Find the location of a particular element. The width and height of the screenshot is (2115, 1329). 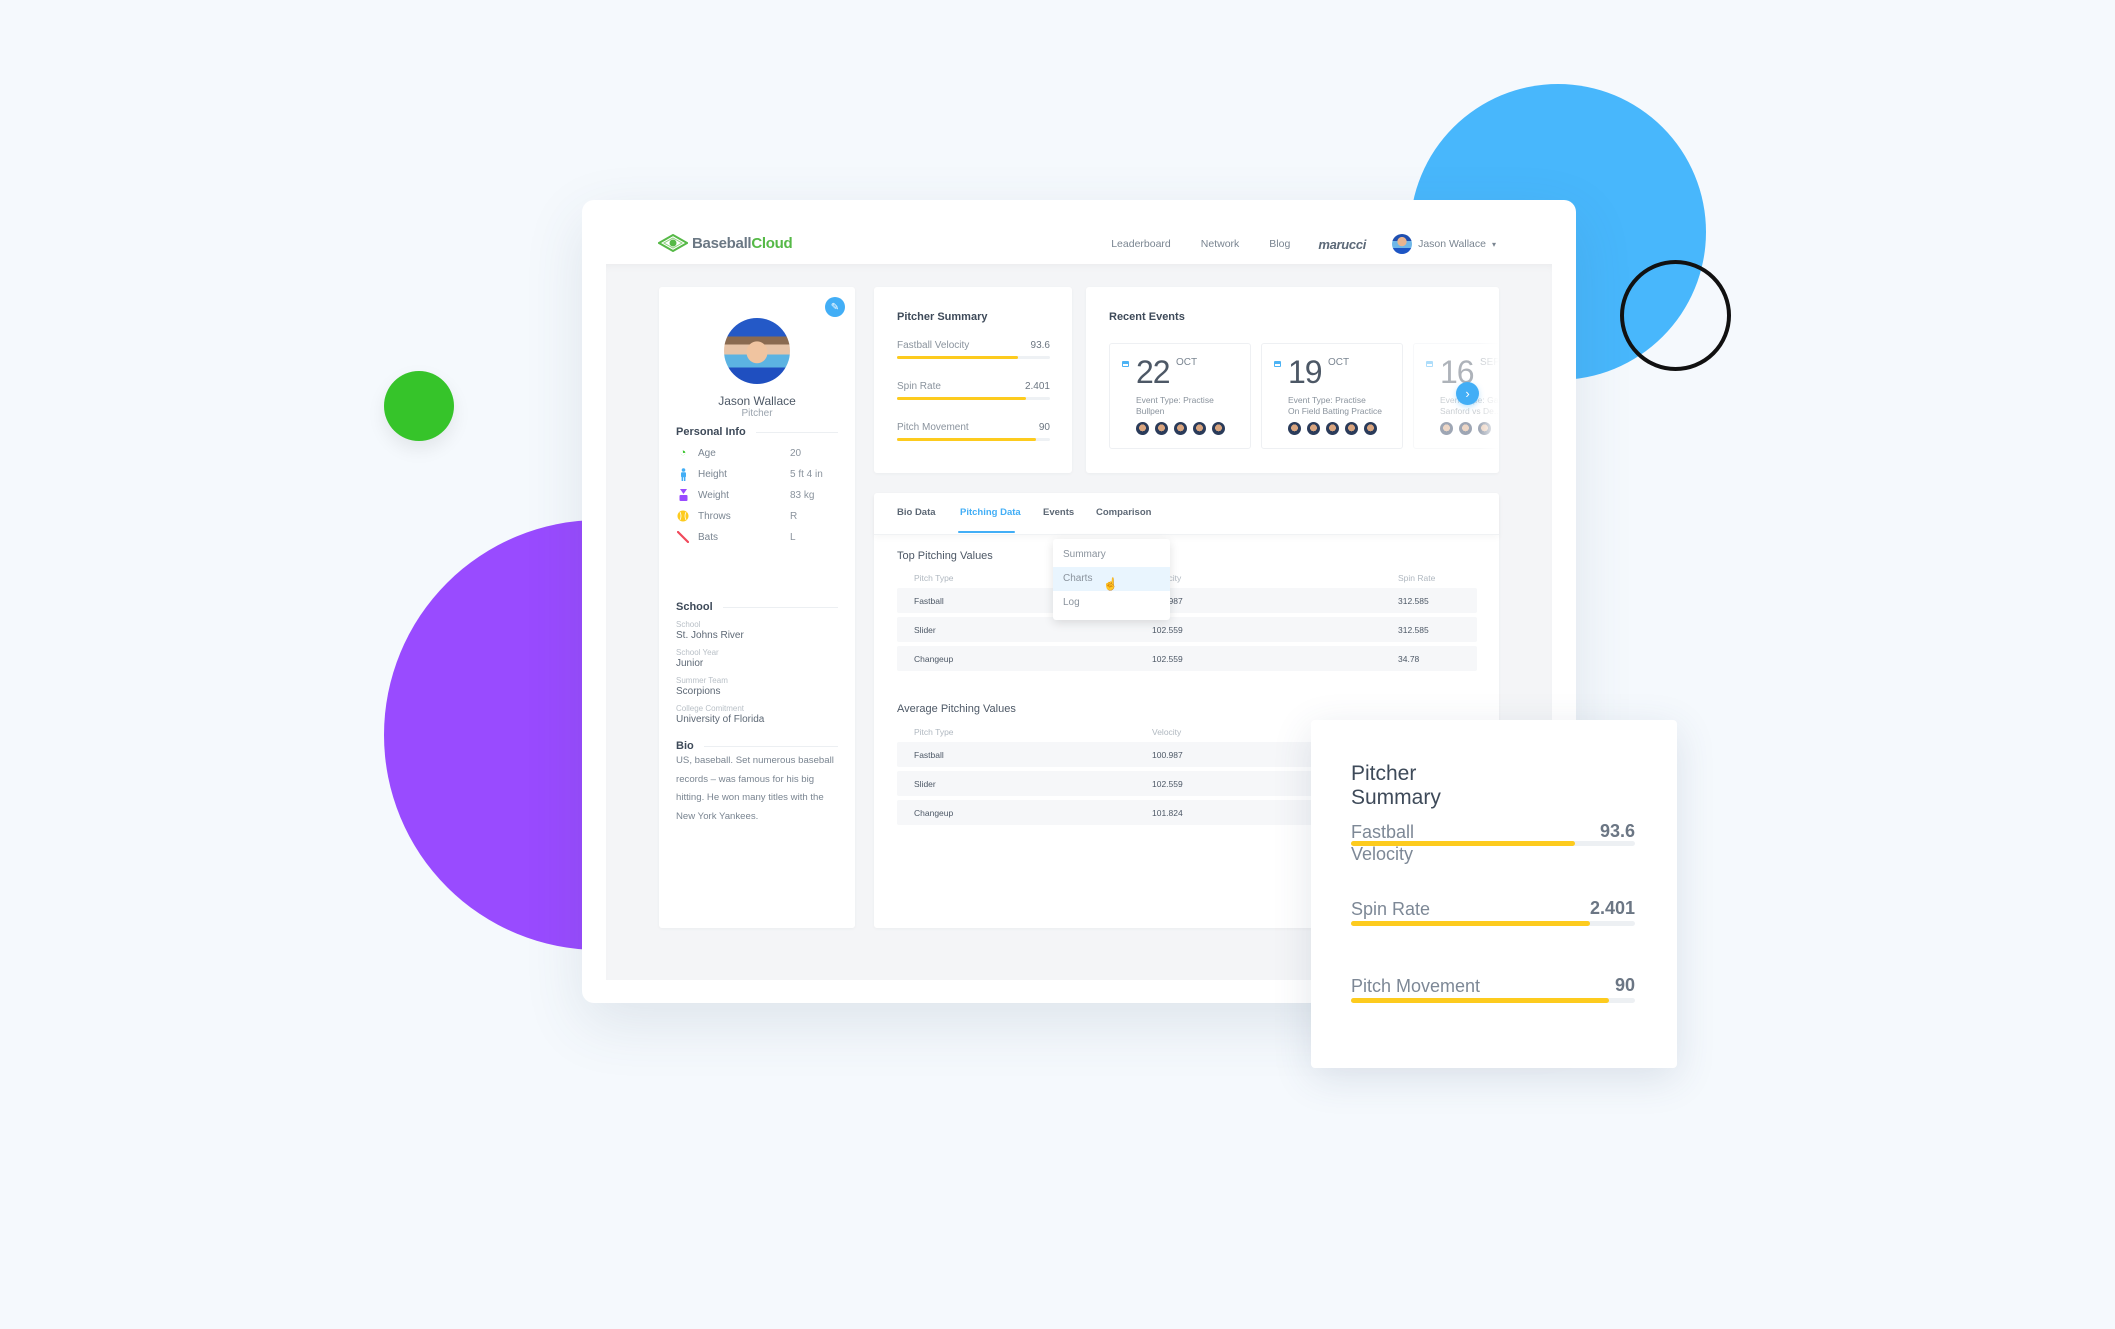

info-row-age: ◔ Age 20 is located at coordinates (757, 453).